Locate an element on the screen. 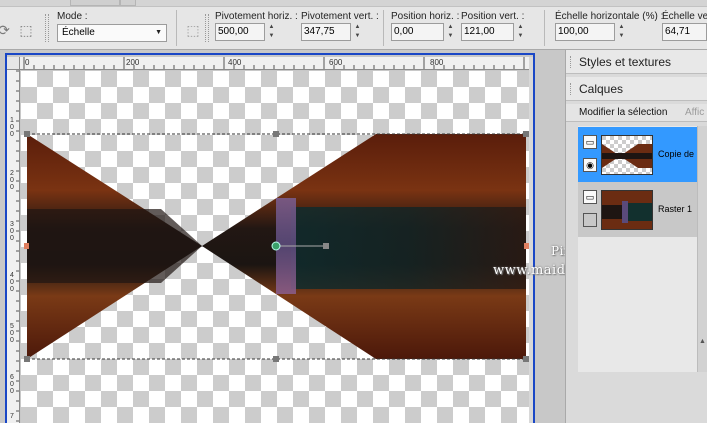 This screenshot has height=423, width=707. styles-panel-header: Styles et textures is located at coordinates (636, 62).